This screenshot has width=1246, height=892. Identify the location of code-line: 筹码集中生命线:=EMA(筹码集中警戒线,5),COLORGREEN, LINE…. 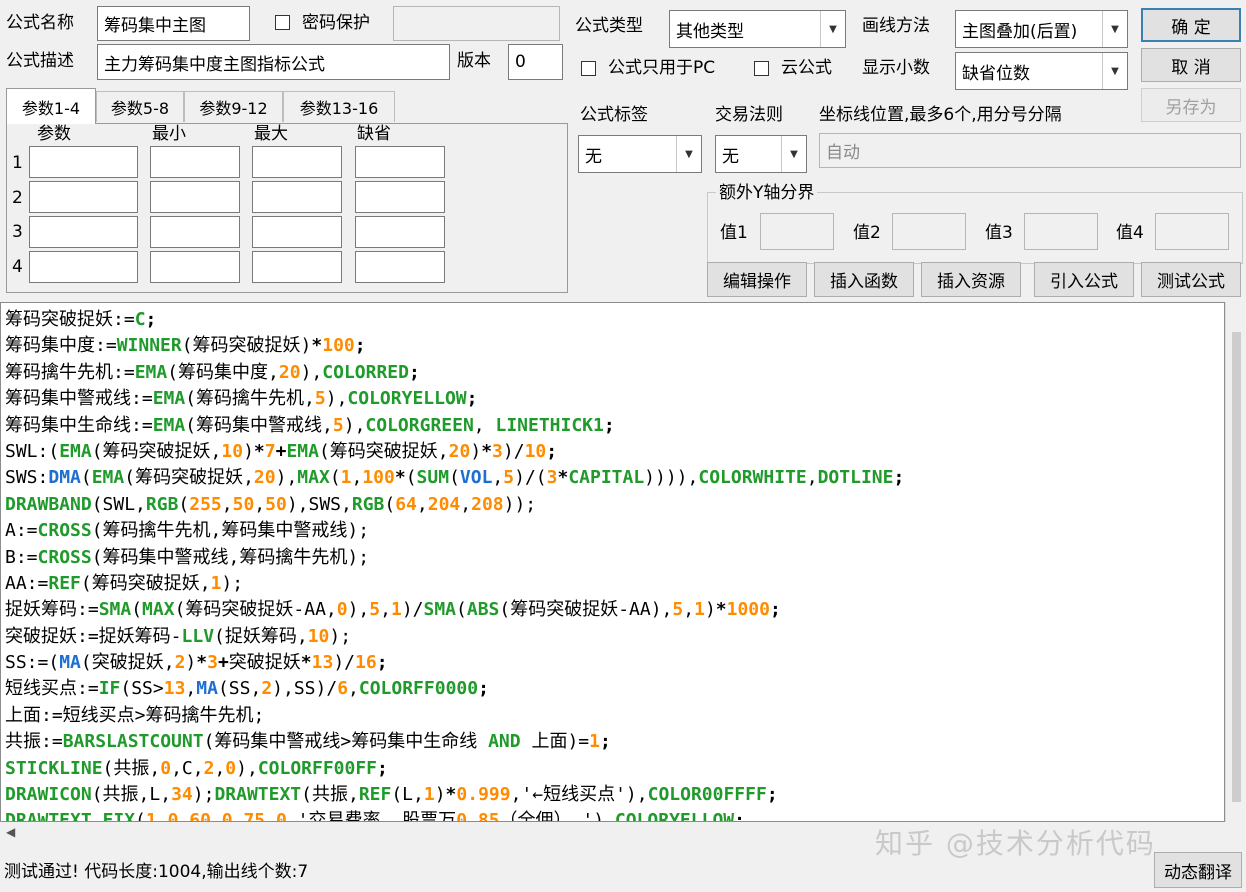
(454, 426).